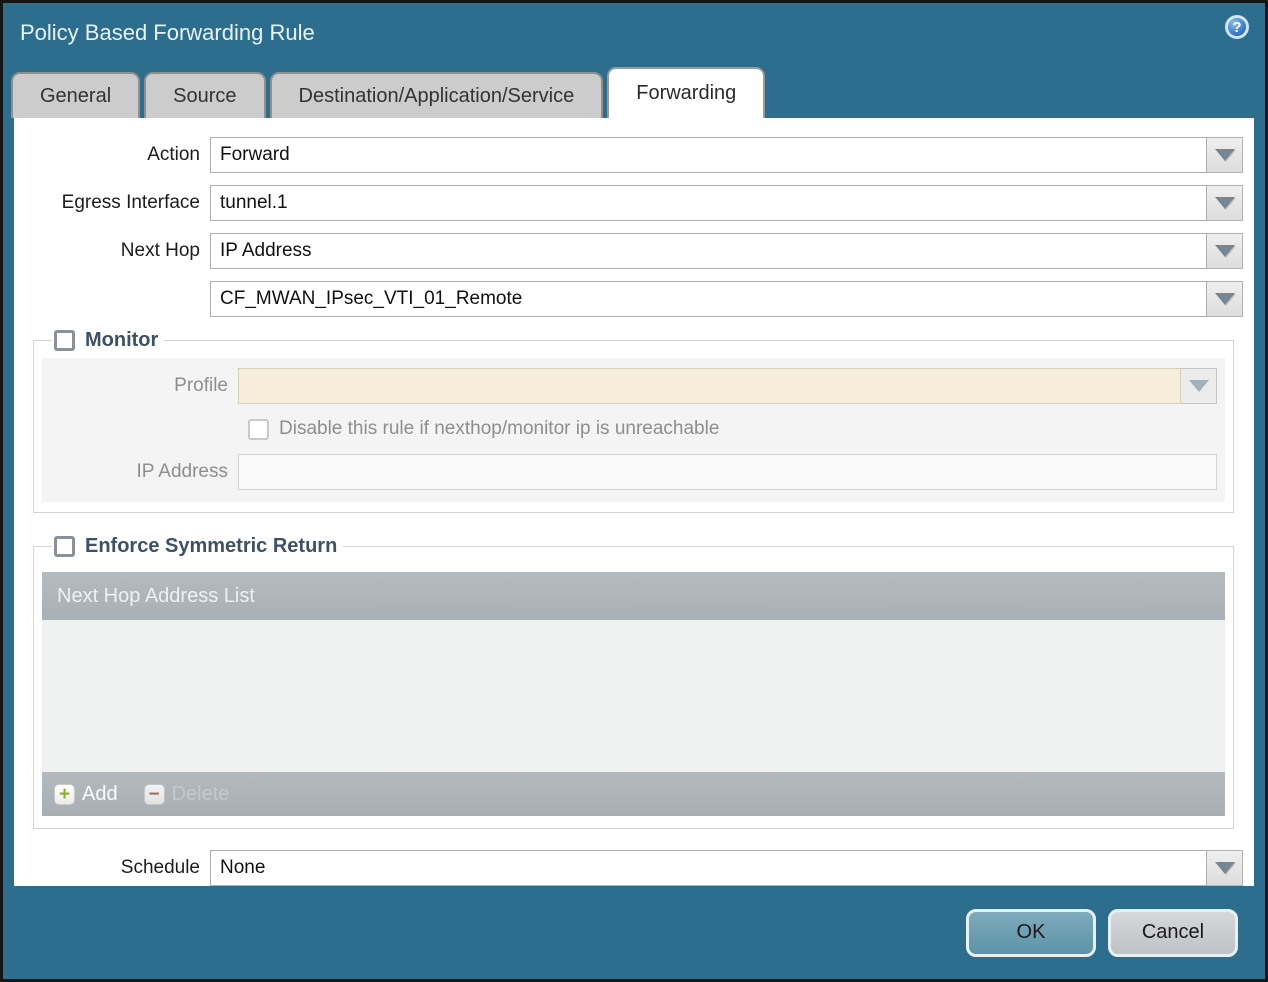 This screenshot has width=1268, height=982. I want to click on egress-interface-input, so click(708, 203).